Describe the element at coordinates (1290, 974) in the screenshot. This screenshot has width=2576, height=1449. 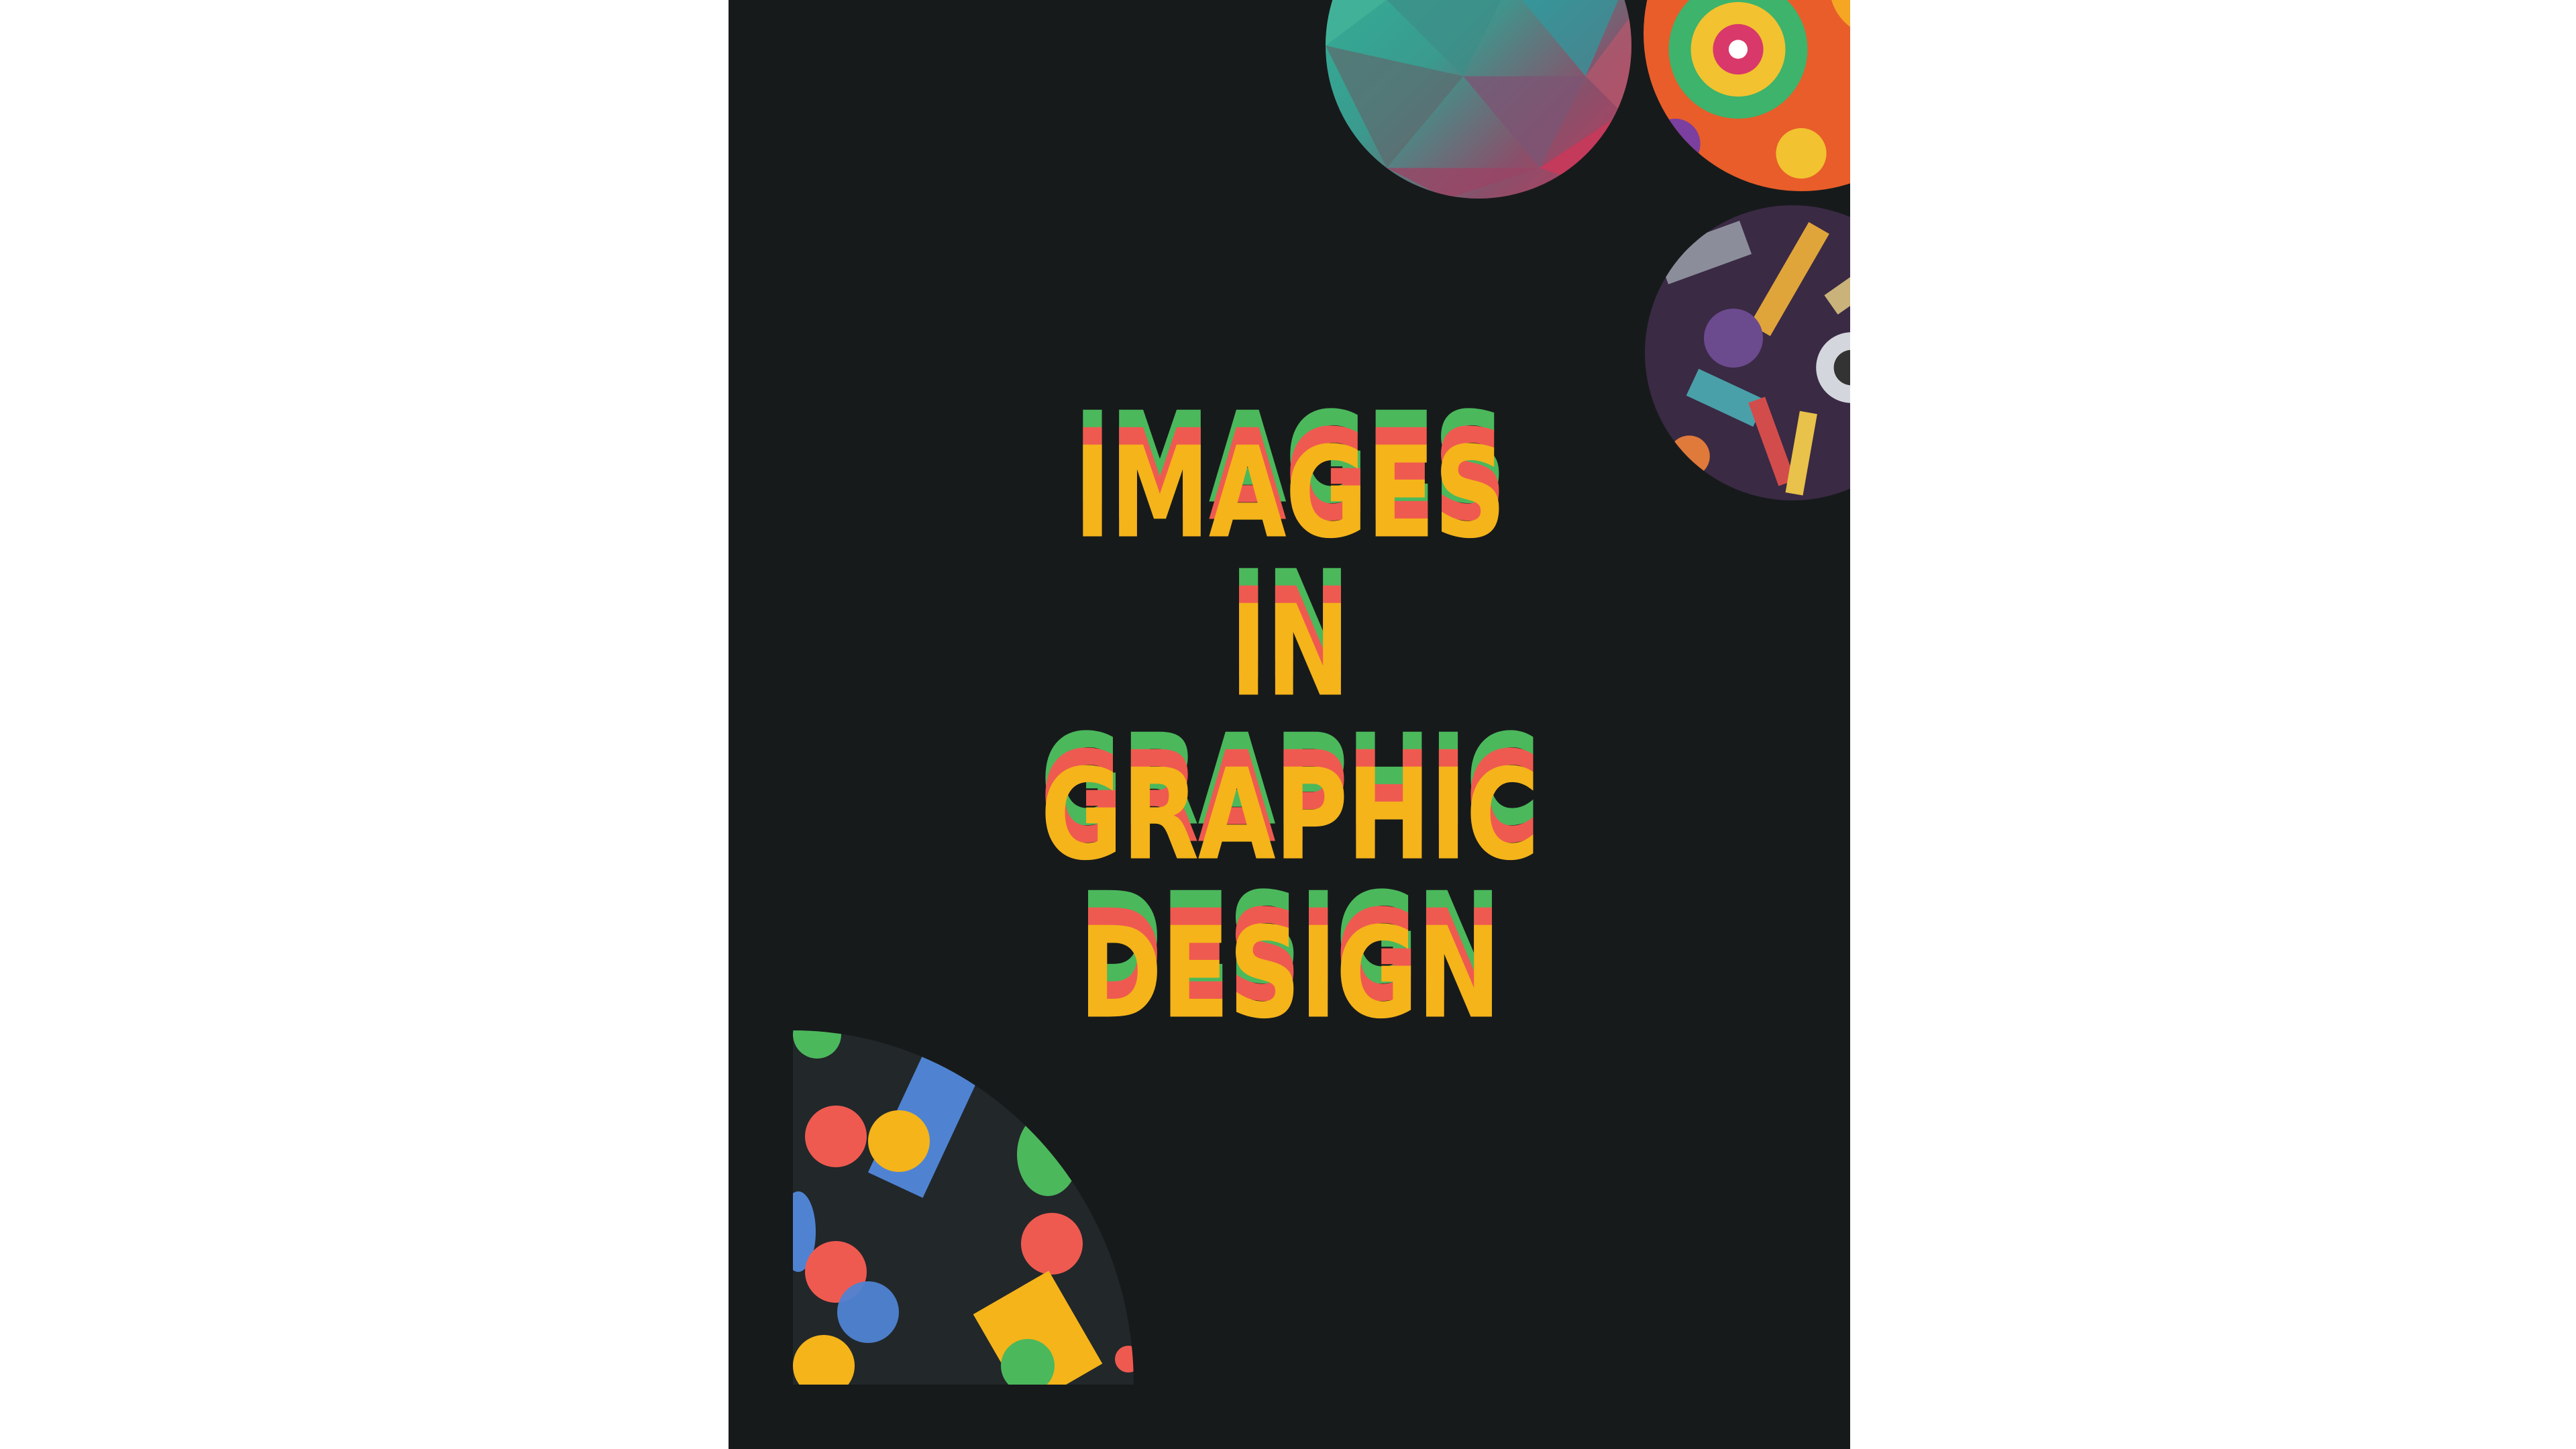
I see `title-yellow-layer: DESIGN` at that location.